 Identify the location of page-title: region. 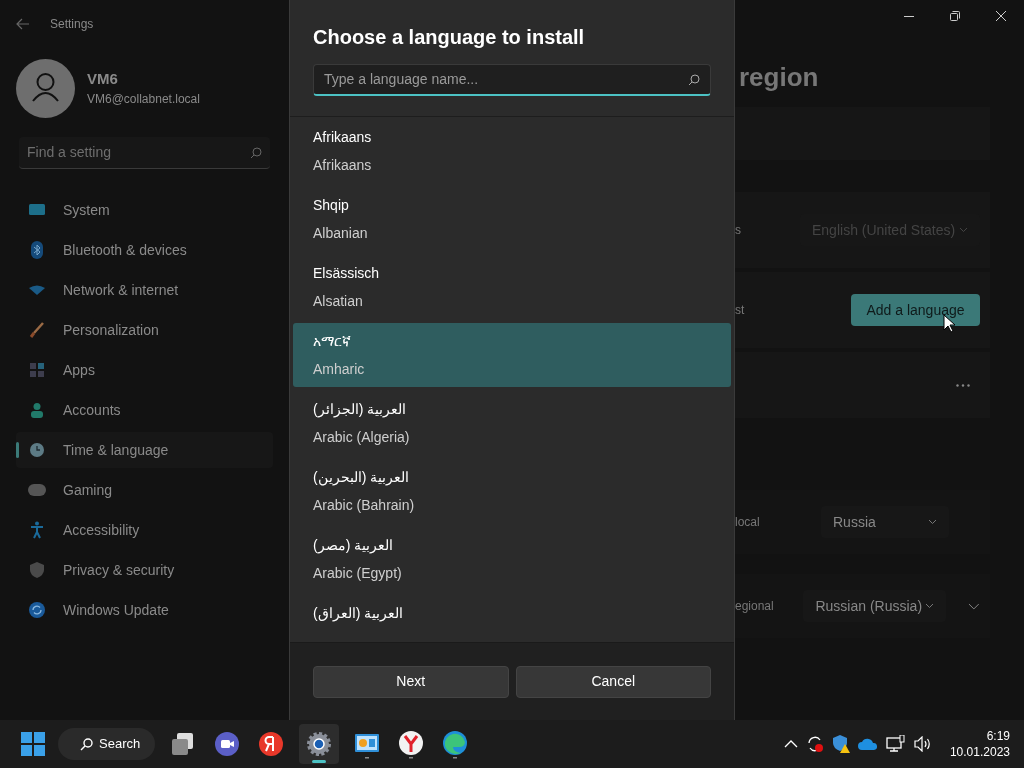
(779, 77).